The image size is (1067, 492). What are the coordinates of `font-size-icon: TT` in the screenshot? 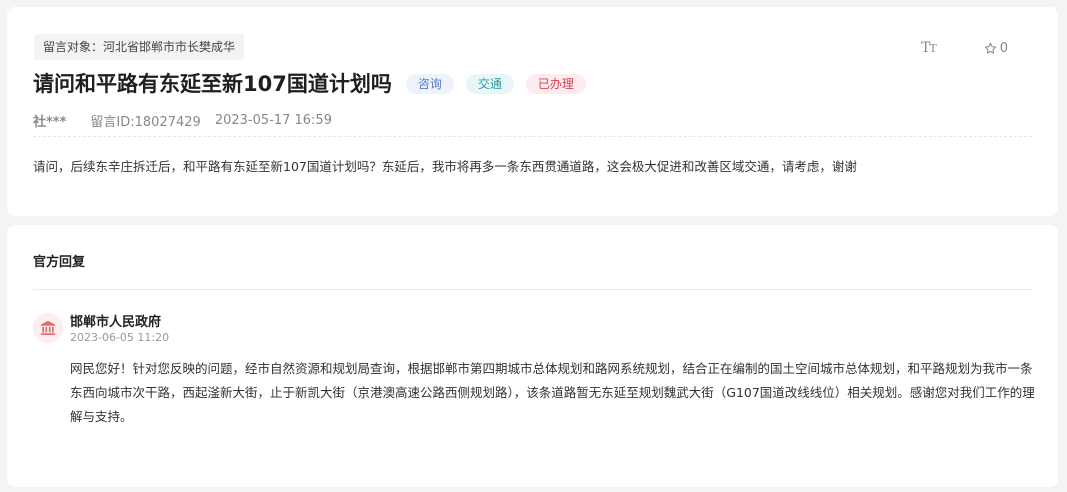 It's located at (929, 48).